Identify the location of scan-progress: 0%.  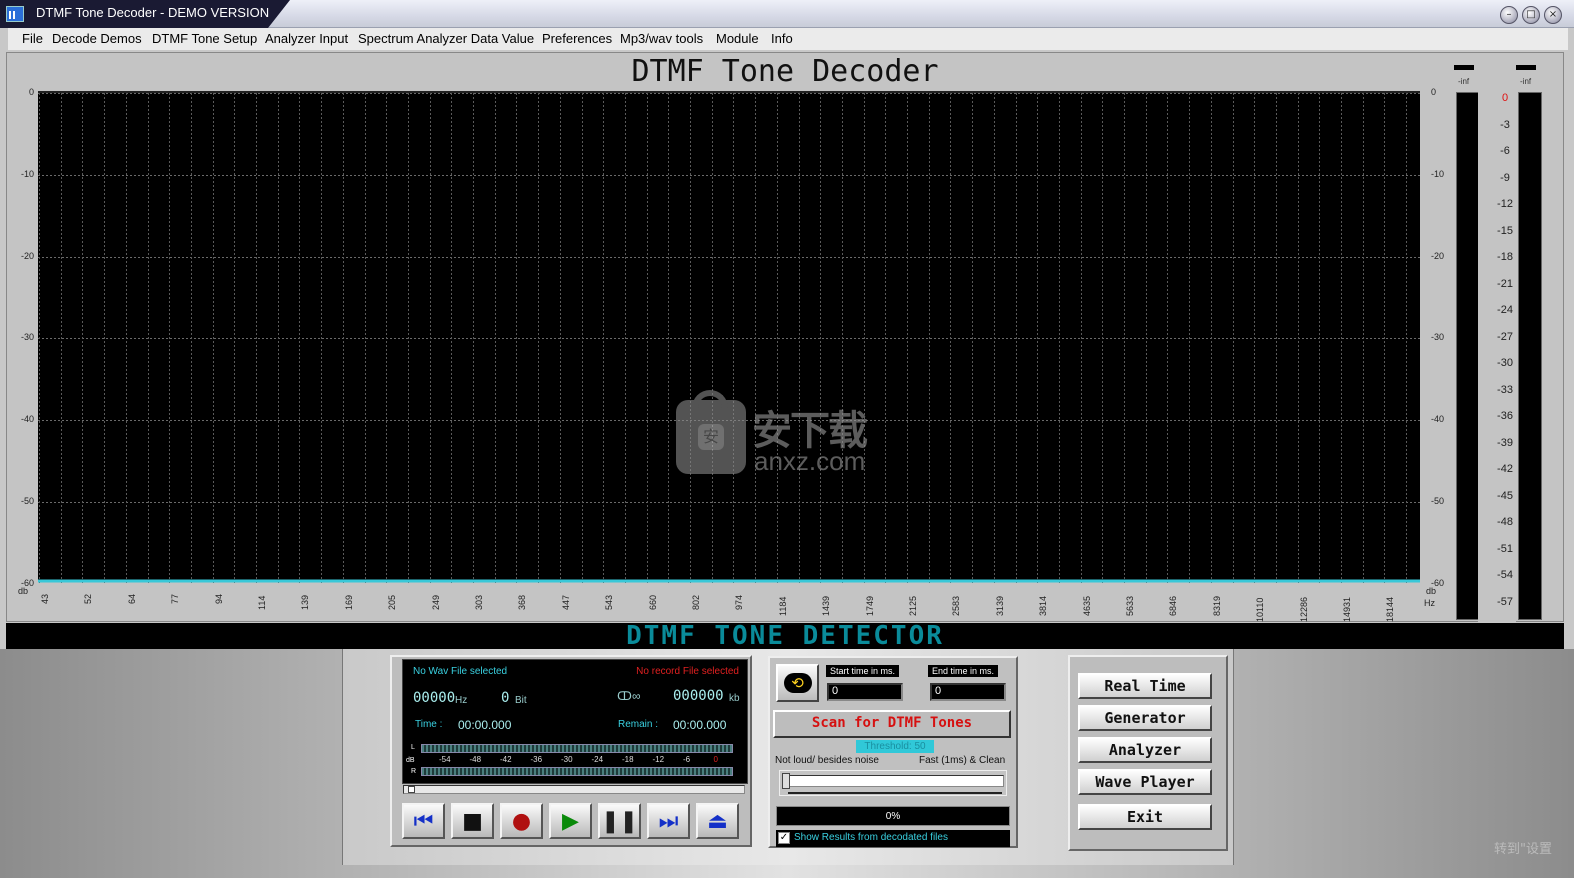
(893, 816).